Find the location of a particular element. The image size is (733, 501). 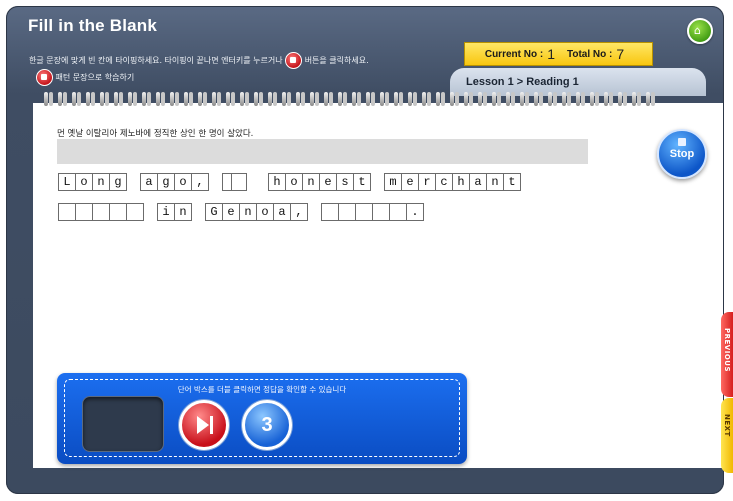

word-box: Long is located at coordinates (92, 182).